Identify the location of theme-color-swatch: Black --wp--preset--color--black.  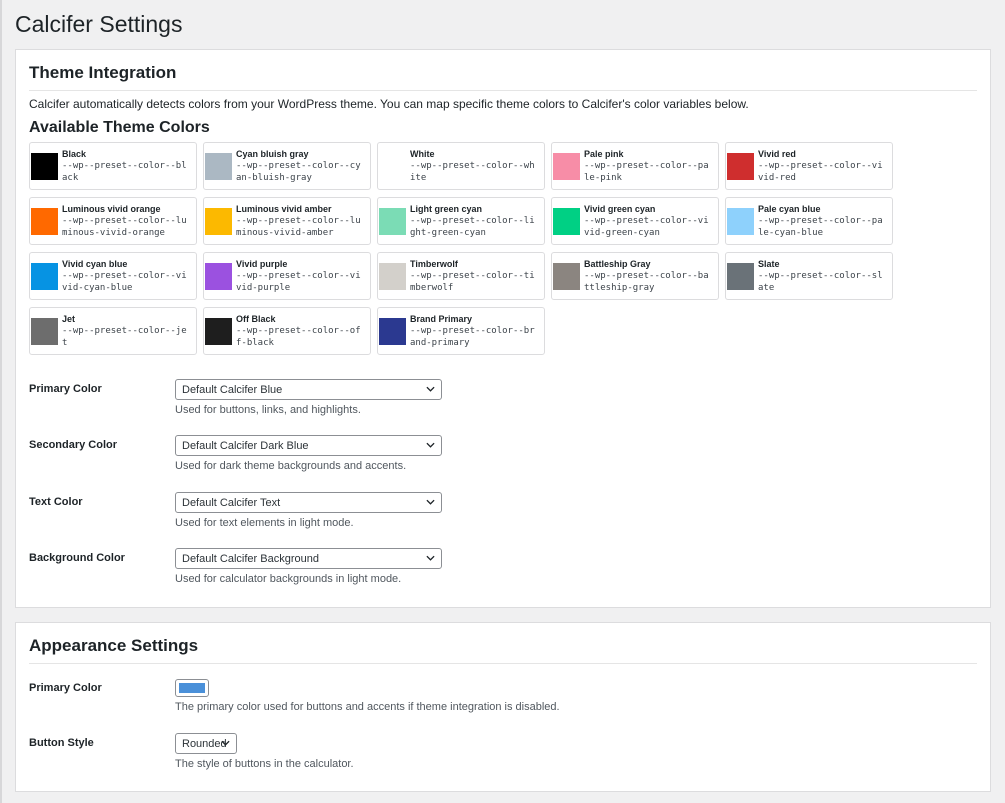
(113, 166).